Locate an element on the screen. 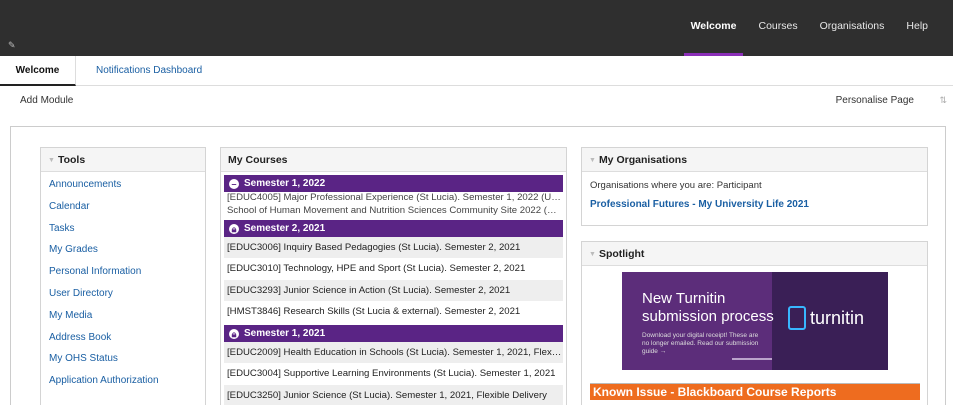 This screenshot has height=405, width=953. top-nav-courses: Courses is located at coordinates (777, 28).